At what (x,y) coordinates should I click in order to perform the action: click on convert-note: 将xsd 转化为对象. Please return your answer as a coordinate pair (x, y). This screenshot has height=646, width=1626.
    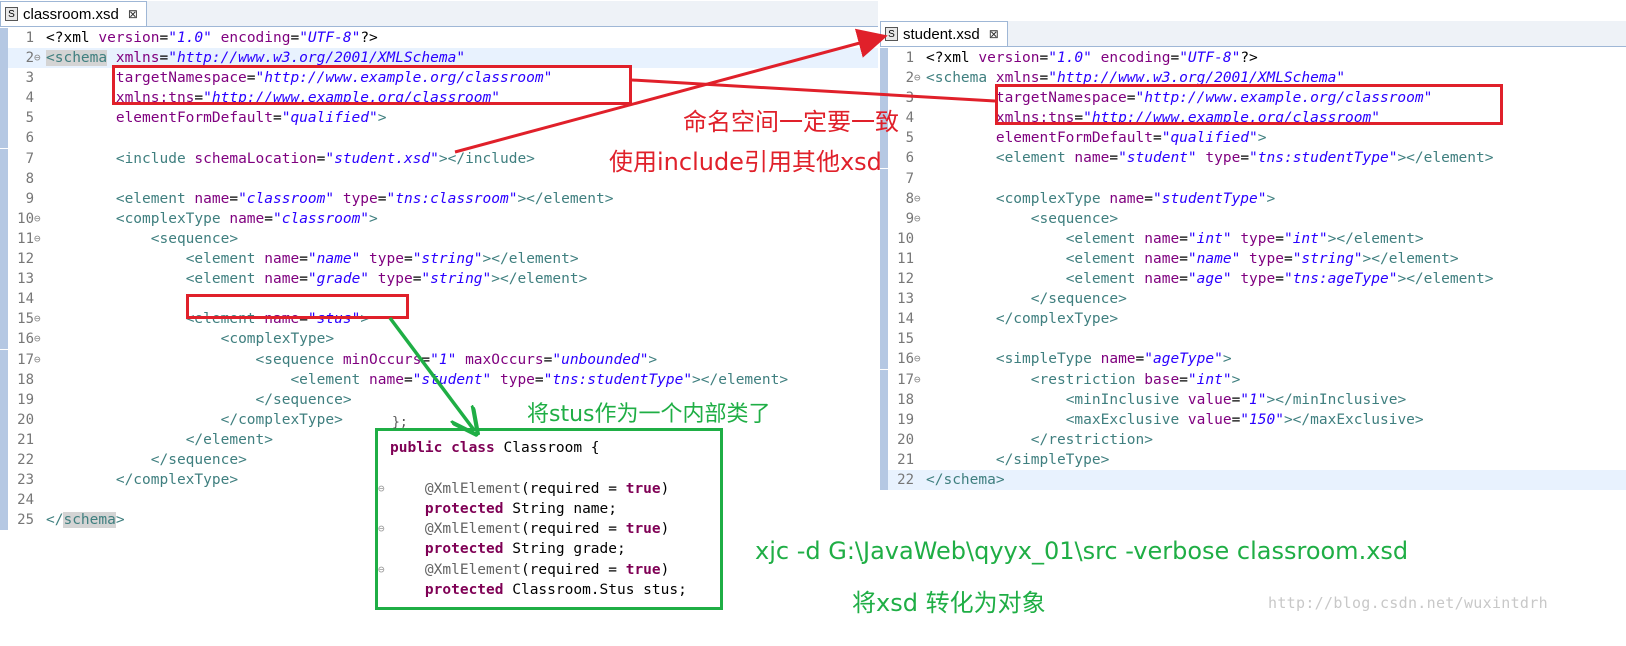
    Looking at the image, I should click on (949, 603).